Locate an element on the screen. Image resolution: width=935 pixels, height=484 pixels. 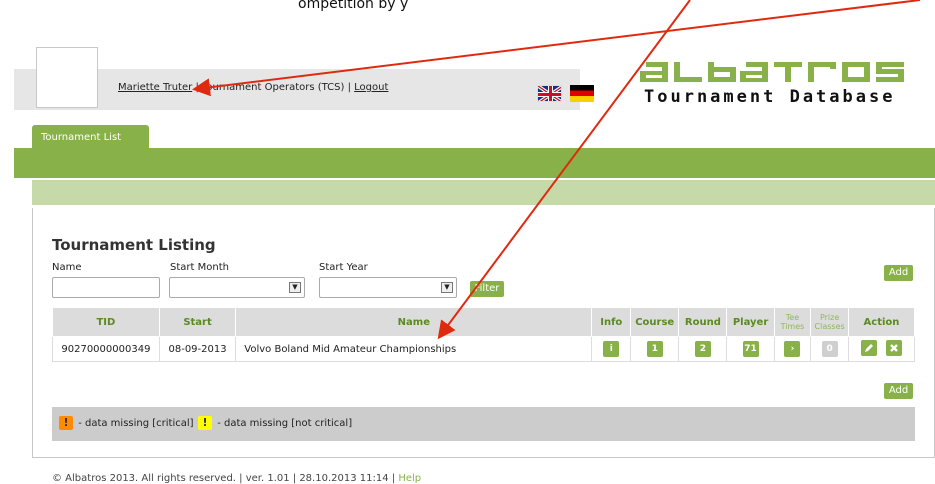
legend-noncritical: ! - data missing [not critical] is located at coordinates (275, 423).